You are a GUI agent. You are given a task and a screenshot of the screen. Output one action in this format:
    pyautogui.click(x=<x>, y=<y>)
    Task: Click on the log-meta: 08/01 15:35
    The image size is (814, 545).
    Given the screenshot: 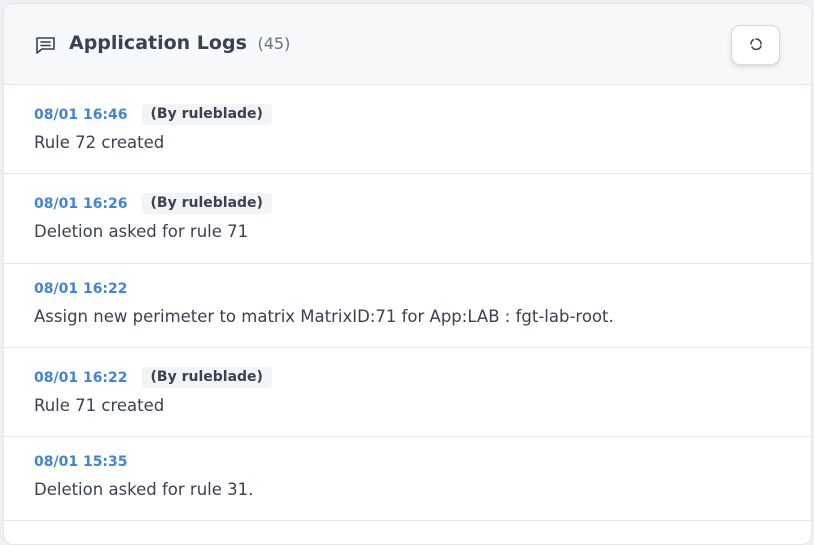 What is the action you would take?
    pyautogui.click(x=81, y=462)
    